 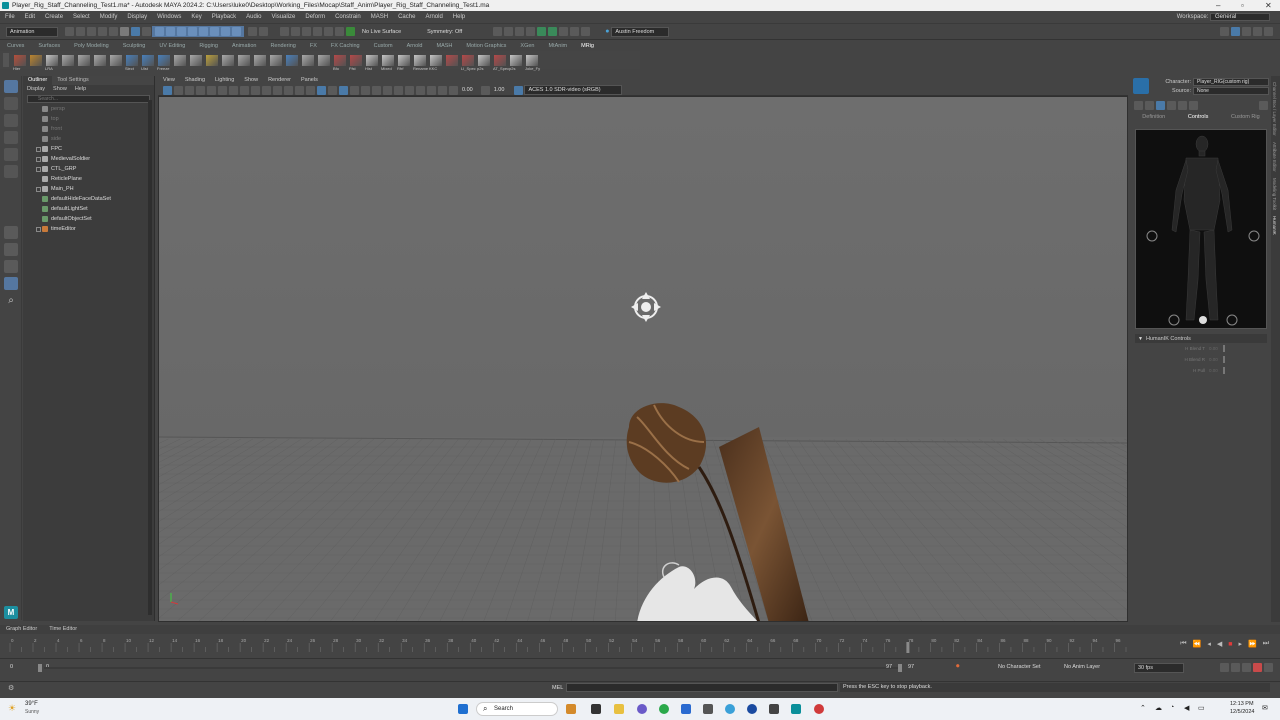 What do you see at coordinates (911, 667) in the screenshot?
I see `end-frame-field: 97` at bounding box center [911, 667].